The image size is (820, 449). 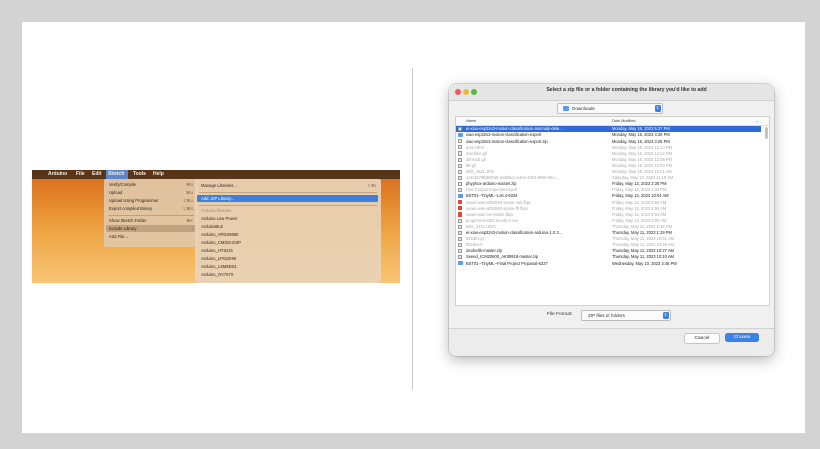 I want to click on menu-file: File, so click(x=80, y=174).